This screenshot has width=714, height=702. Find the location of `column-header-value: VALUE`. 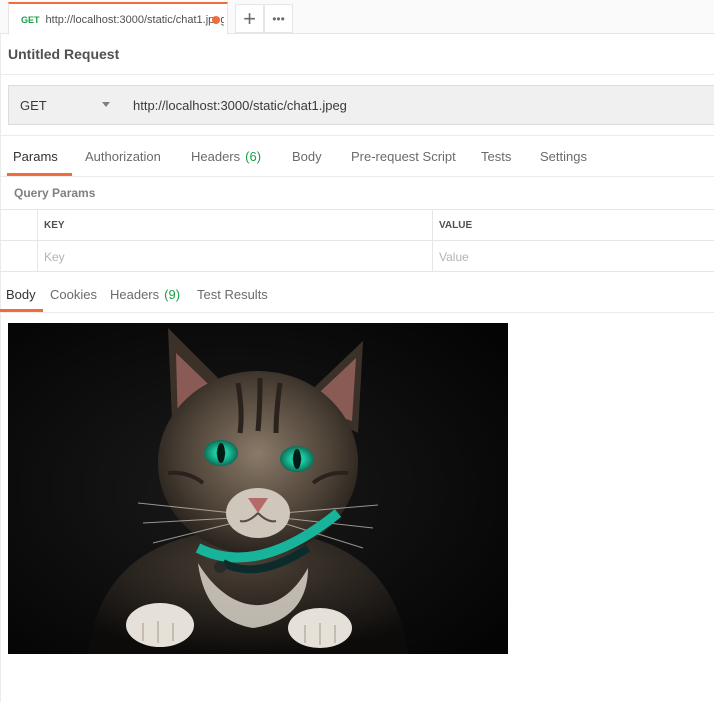

column-header-value: VALUE is located at coordinates (456, 225).